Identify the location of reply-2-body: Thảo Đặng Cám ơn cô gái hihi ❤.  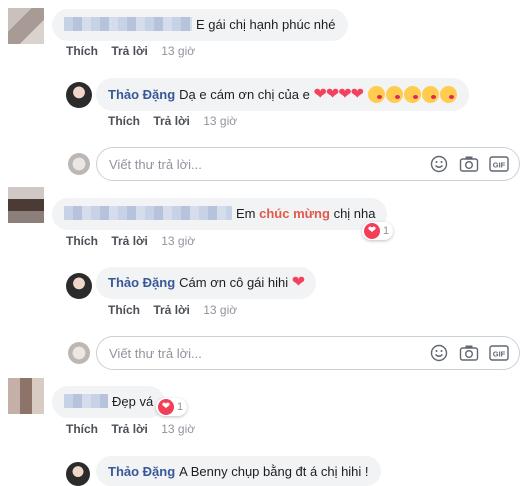
(206, 283).